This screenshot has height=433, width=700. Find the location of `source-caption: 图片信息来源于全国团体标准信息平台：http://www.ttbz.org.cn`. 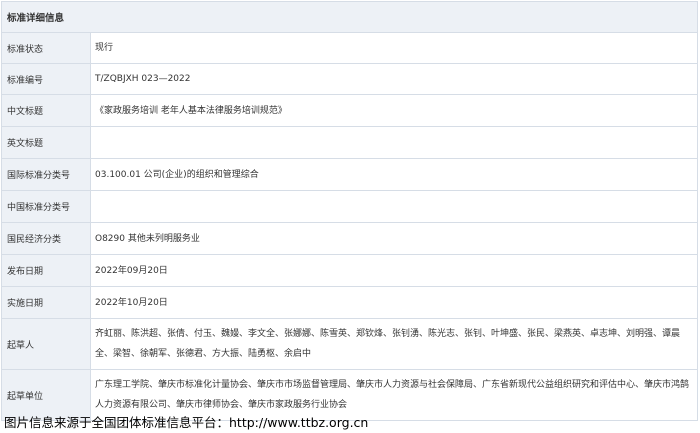

source-caption: 图片信息来源于全国团体标准信息平台：http://www.ttbz.org.cn is located at coordinates (186, 422).